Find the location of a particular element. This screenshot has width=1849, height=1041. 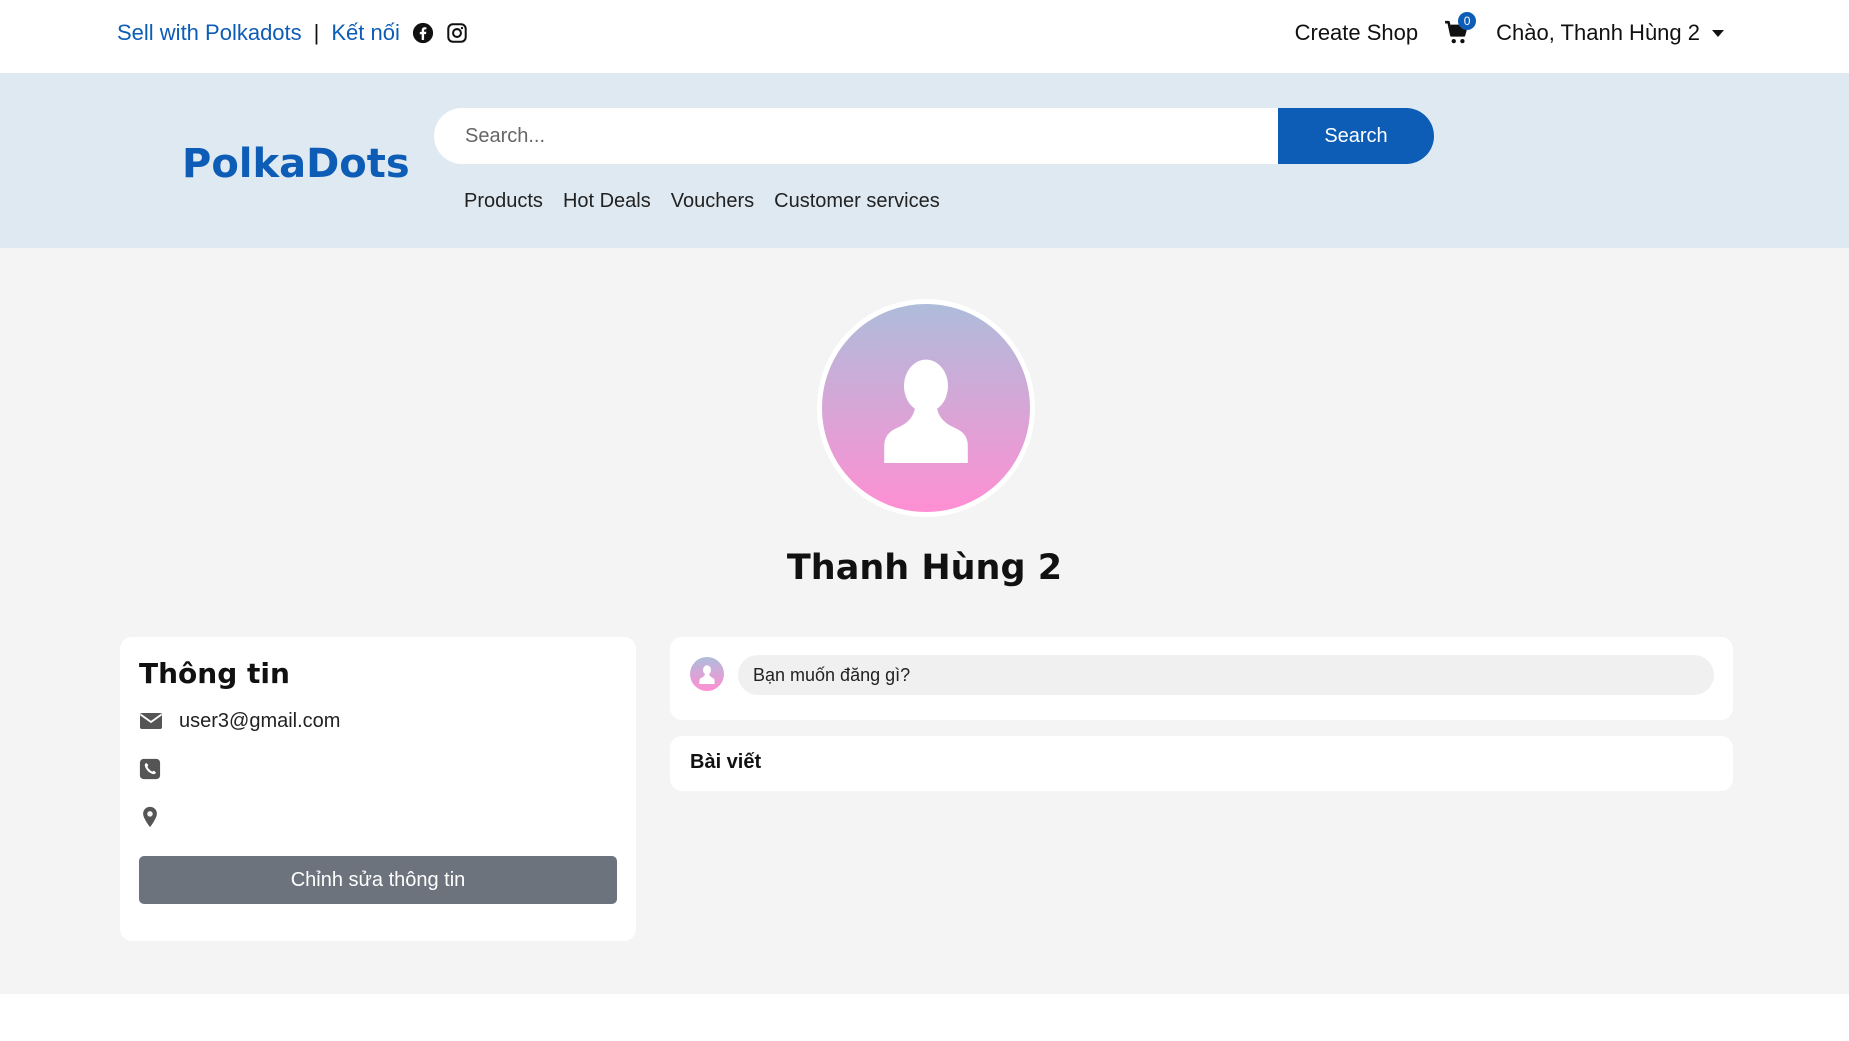

nav-item-hot-deals: Hot Deals is located at coordinates (607, 201).